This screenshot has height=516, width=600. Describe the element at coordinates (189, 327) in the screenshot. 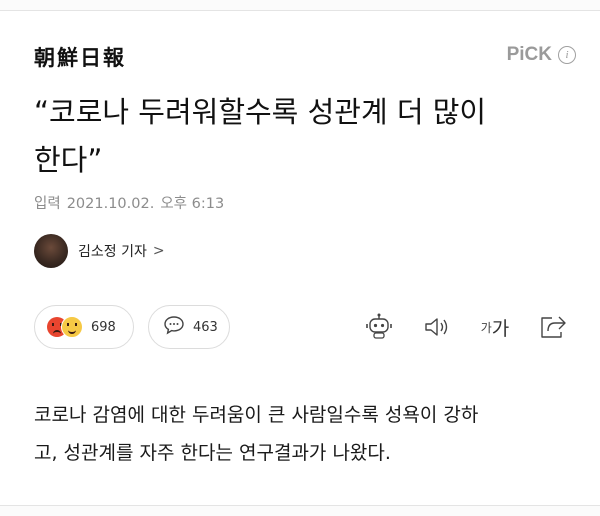

I see `comments-button: 463` at that location.